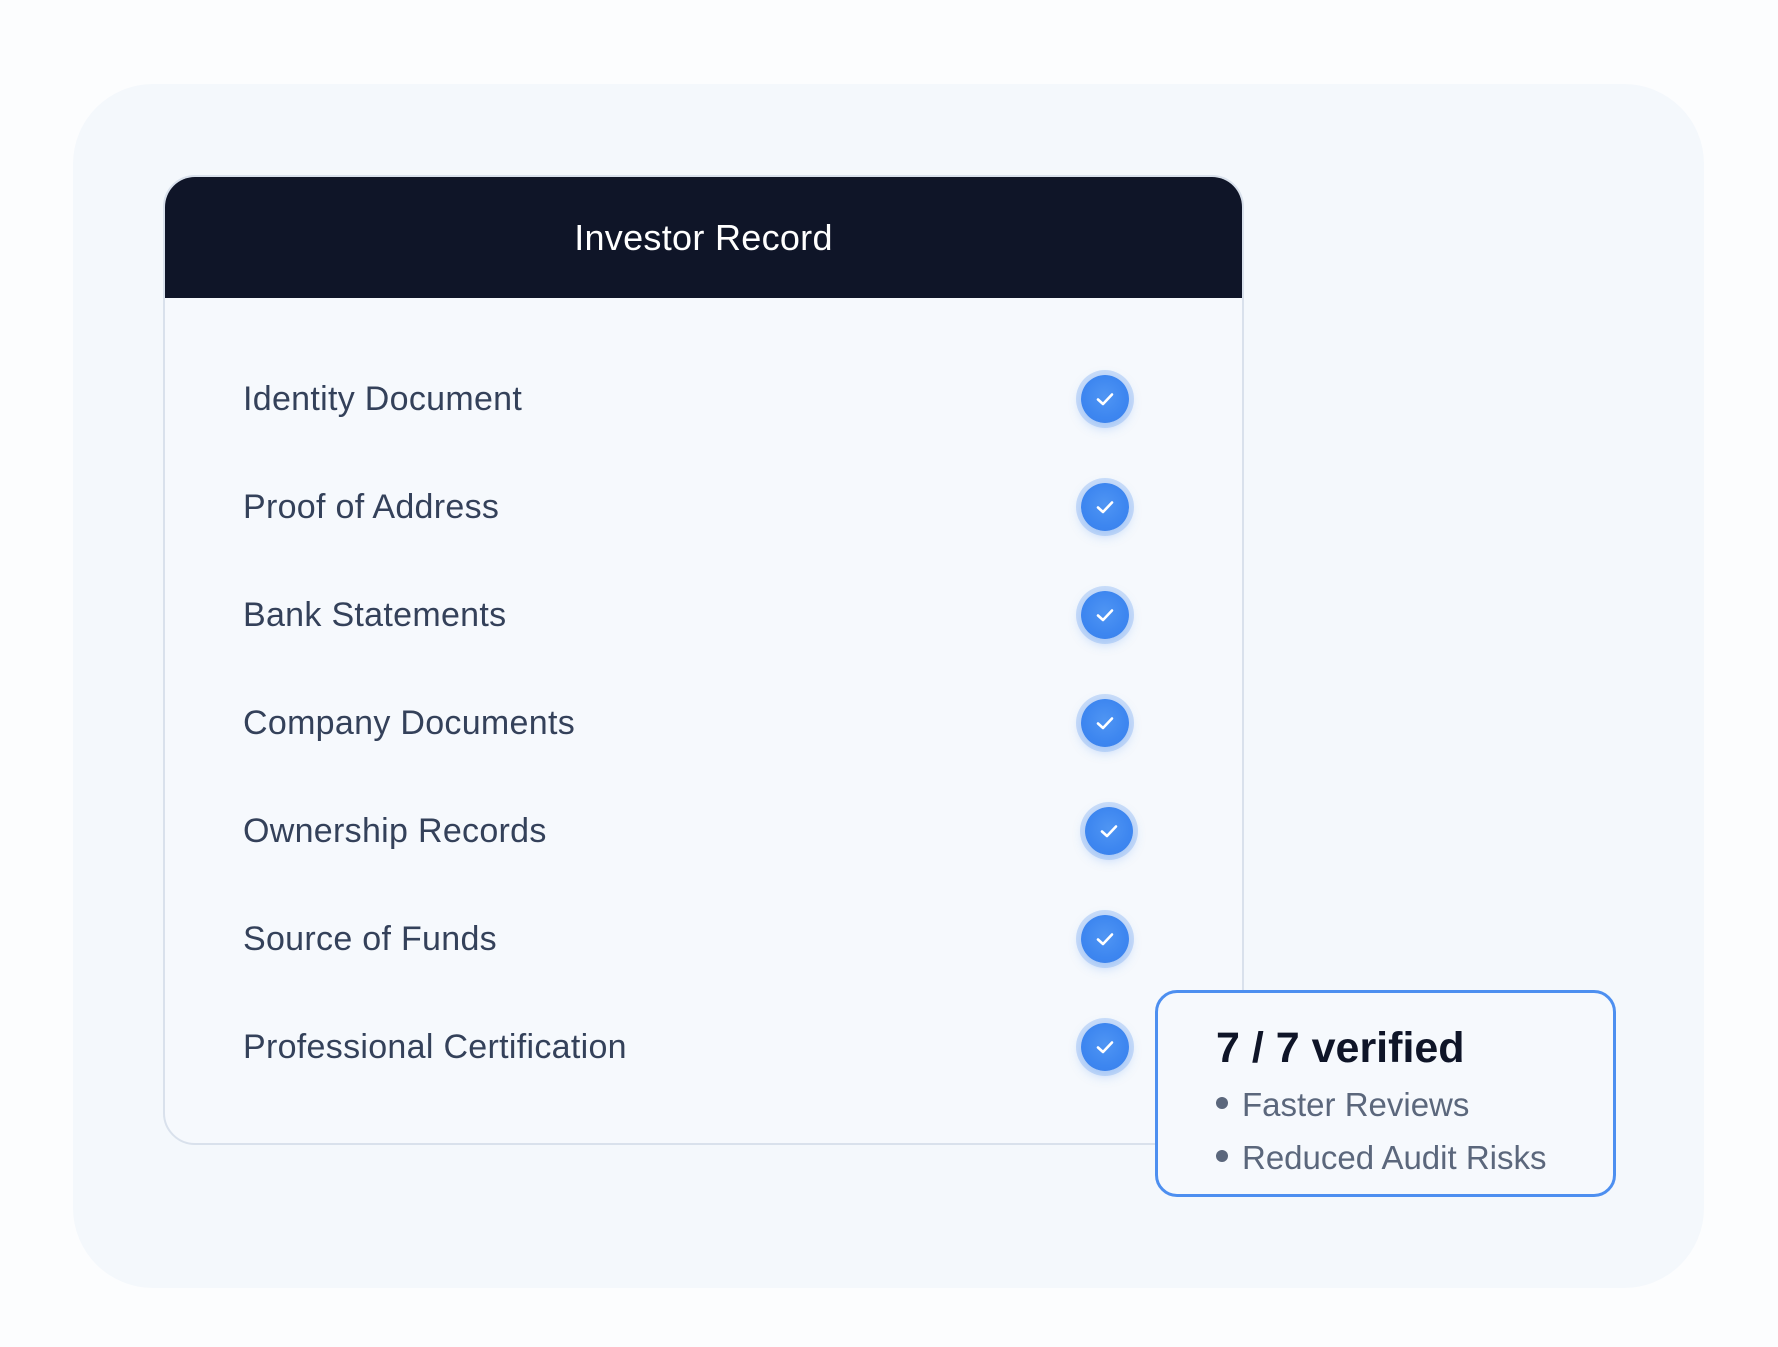  I want to click on list-item-bank-statements: Bank Statements, so click(703, 615).